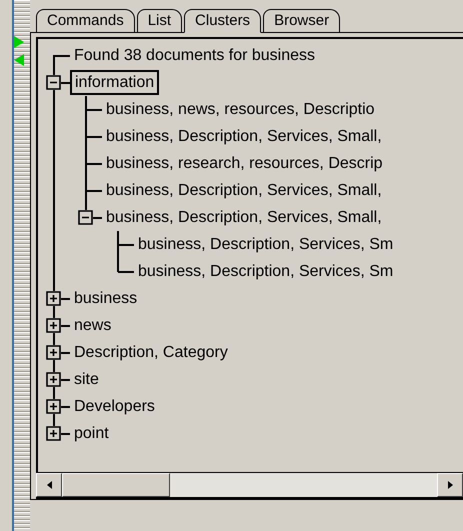 The width and height of the screenshot is (463, 531). What do you see at coordinates (85, 20) in the screenshot?
I see `tab: Commands` at bounding box center [85, 20].